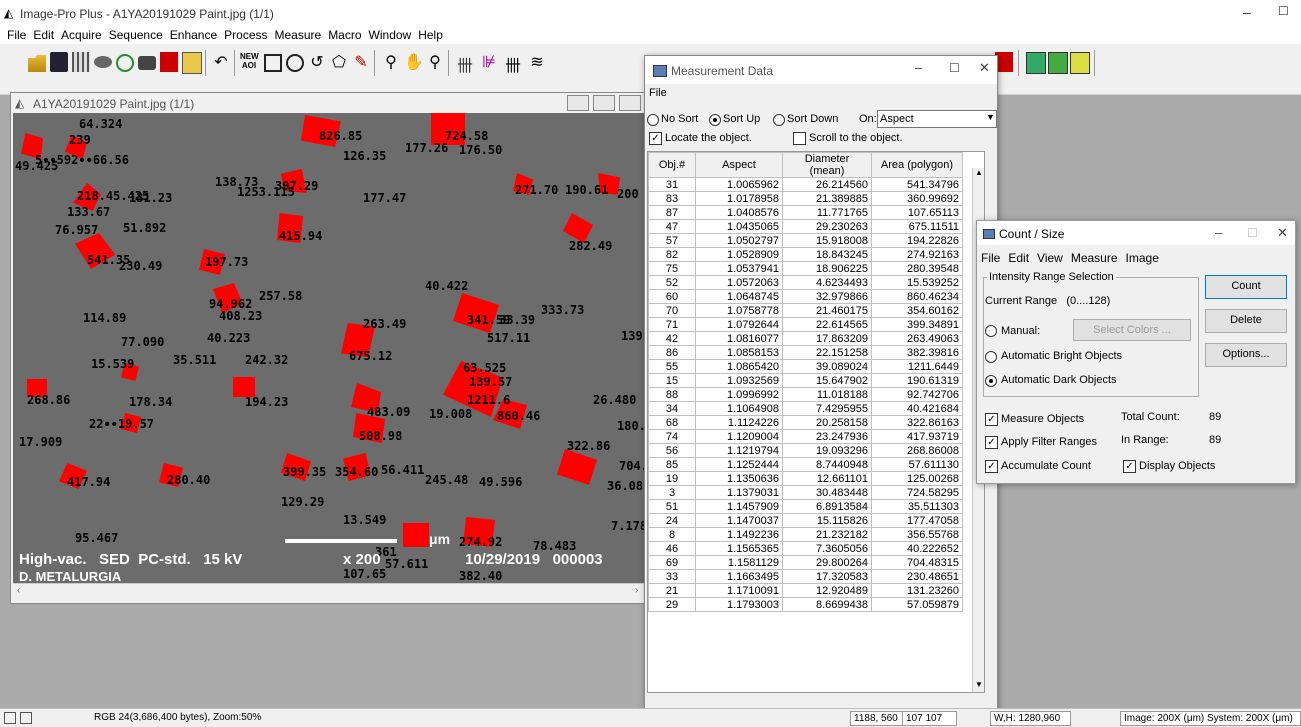 The width and height of the screenshot is (1301, 727). What do you see at coordinates (273, 63) in the screenshot?
I see `rectangle-icon` at bounding box center [273, 63].